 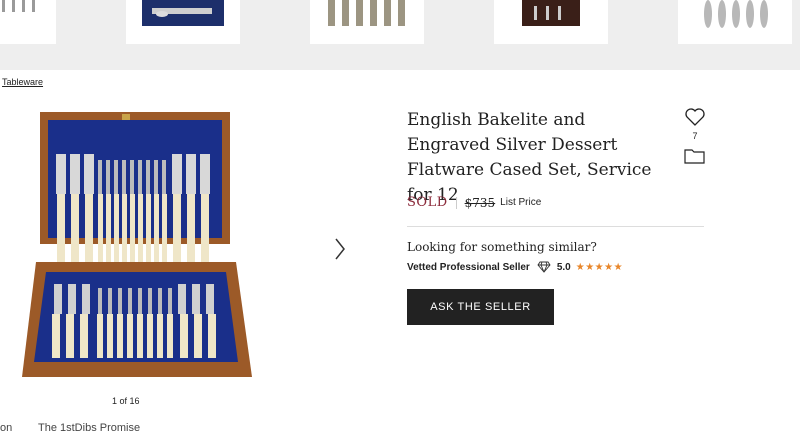 I want to click on seller-rating: 5.0, so click(x=563, y=267).